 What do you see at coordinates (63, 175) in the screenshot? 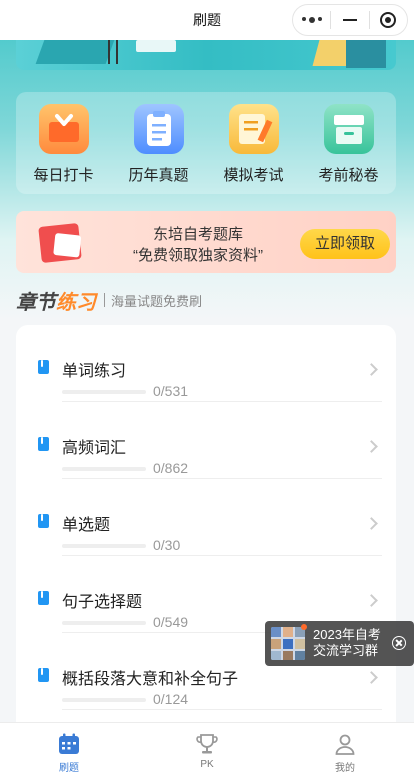
I see `quick-item-label: 每日打卡` at bounding box center [63, 175].